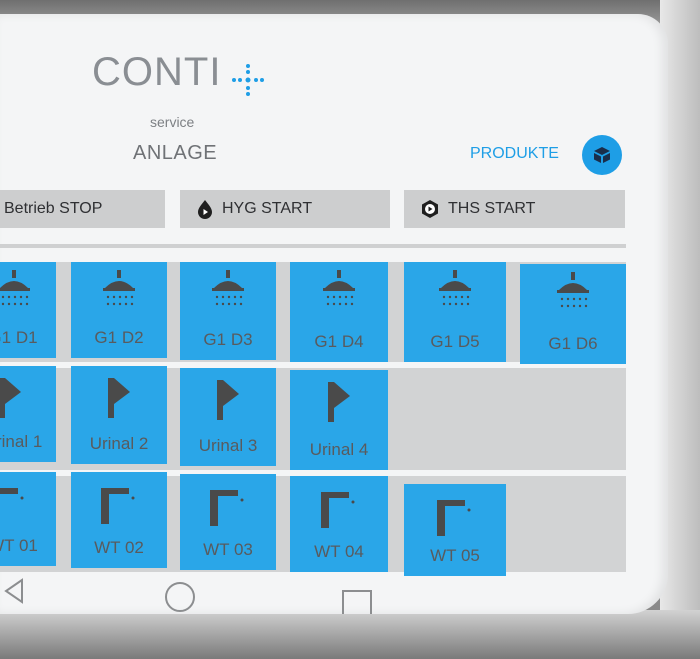 This screenshot has width=700, height=659. Describe the element at coordinates (172, 122) in the screenshot. I see `service-label: service` at that location.